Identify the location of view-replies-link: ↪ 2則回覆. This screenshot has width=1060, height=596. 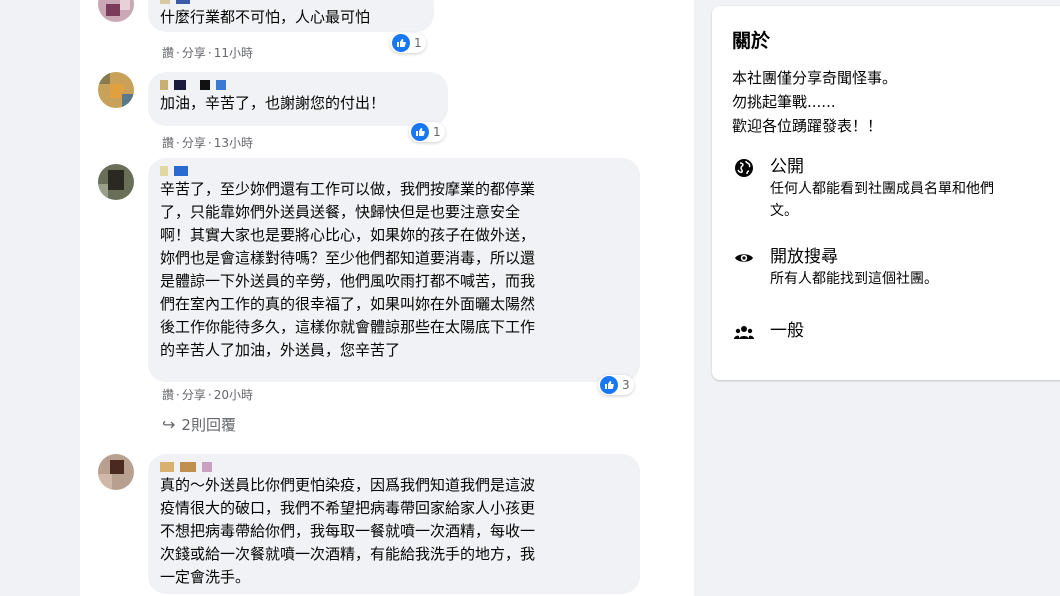
(199, 424).